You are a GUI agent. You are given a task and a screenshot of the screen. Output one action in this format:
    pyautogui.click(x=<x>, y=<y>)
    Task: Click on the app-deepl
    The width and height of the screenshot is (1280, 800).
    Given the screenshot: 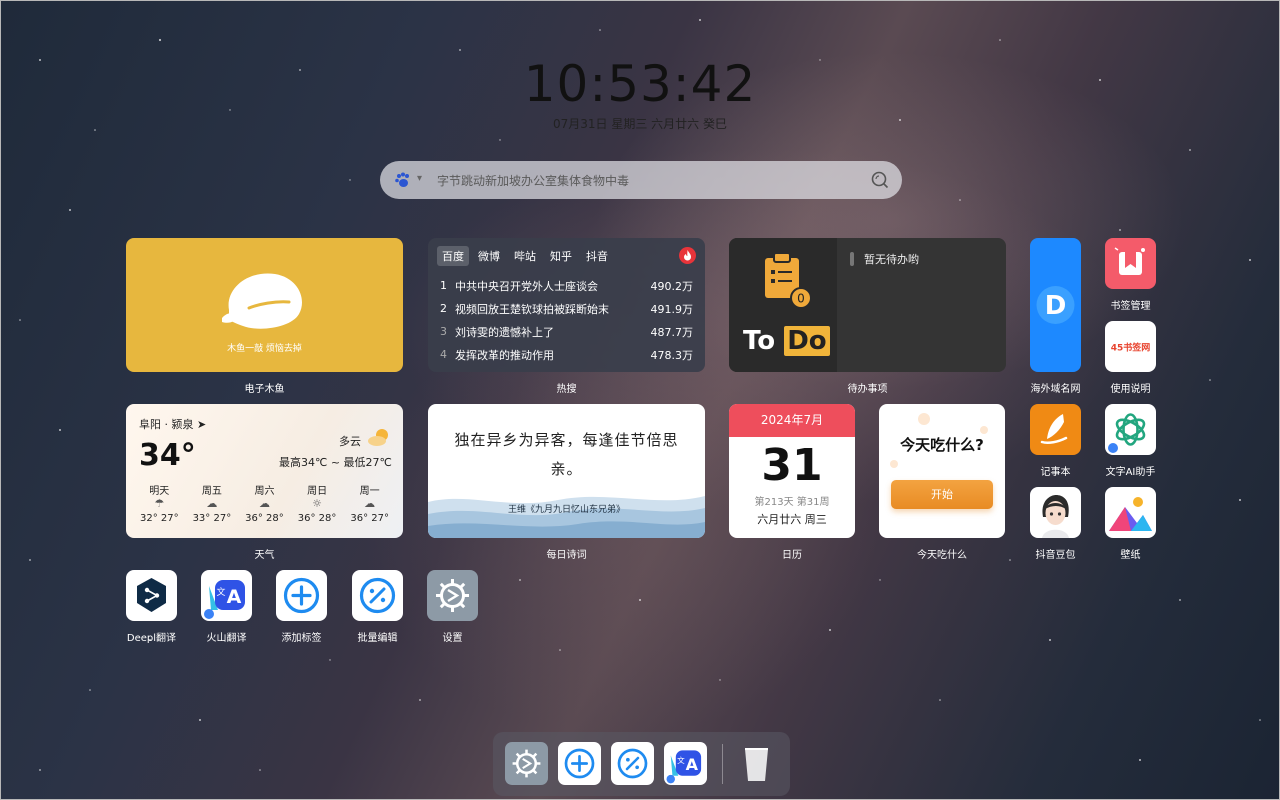 What is the action you would take?
    pyautogui.click(x=151, y=595)
    